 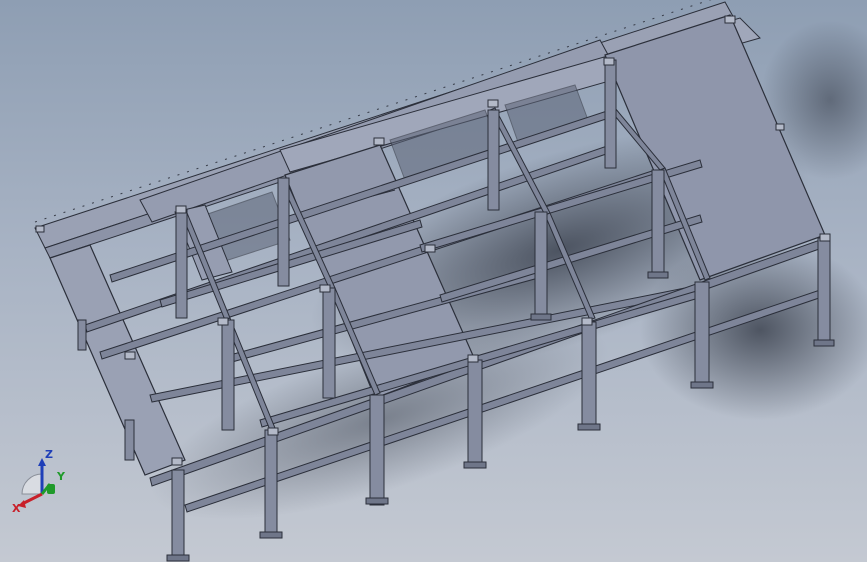 I want to click on triad-axes: Z Y X, so click(x=39, y=481).